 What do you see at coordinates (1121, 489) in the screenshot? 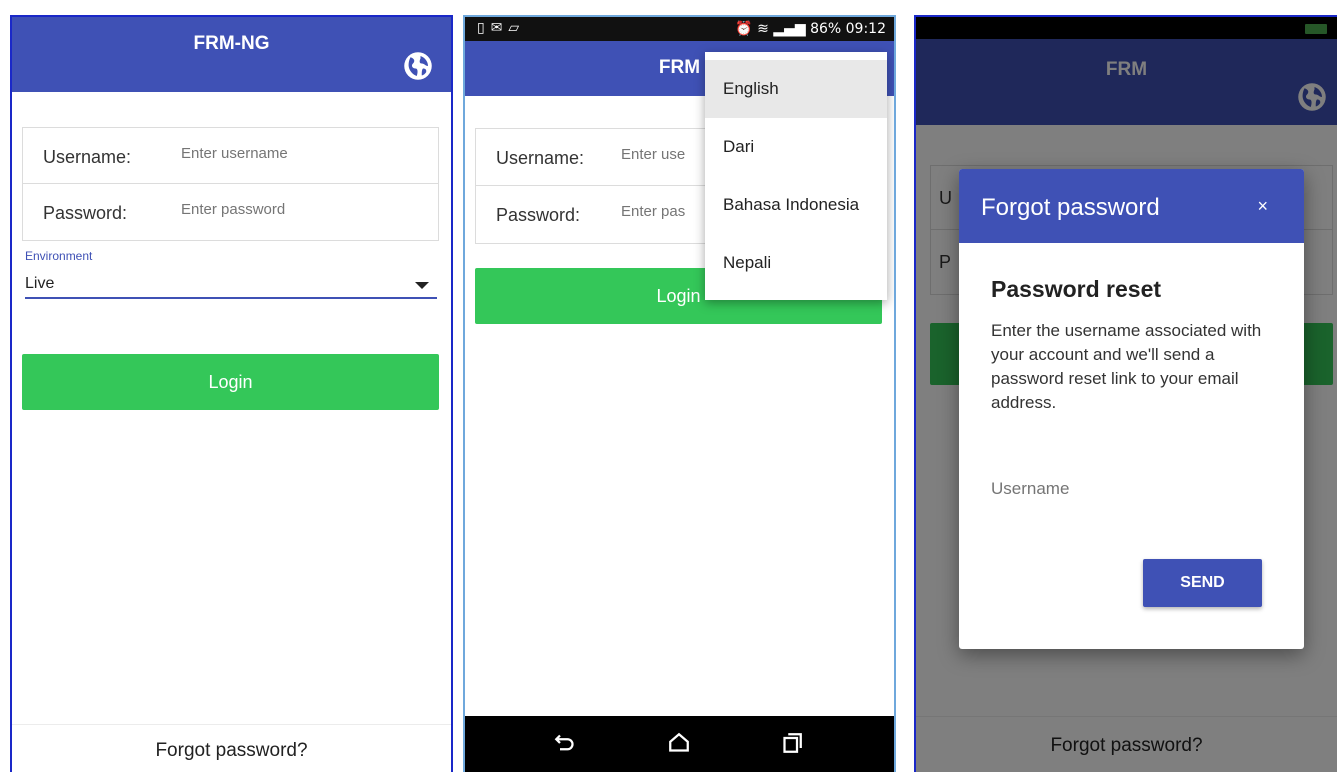
I see `reset-username-input` at bounding box center [1121, 489].